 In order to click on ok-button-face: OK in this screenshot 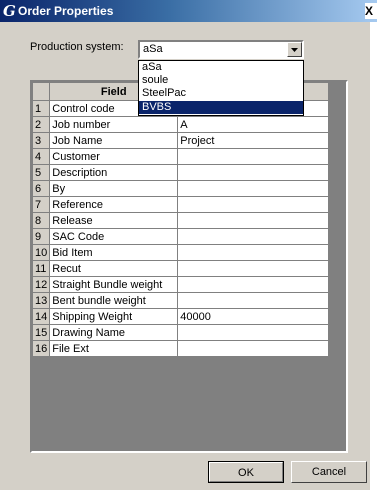, I will do `click(246, 472)`.